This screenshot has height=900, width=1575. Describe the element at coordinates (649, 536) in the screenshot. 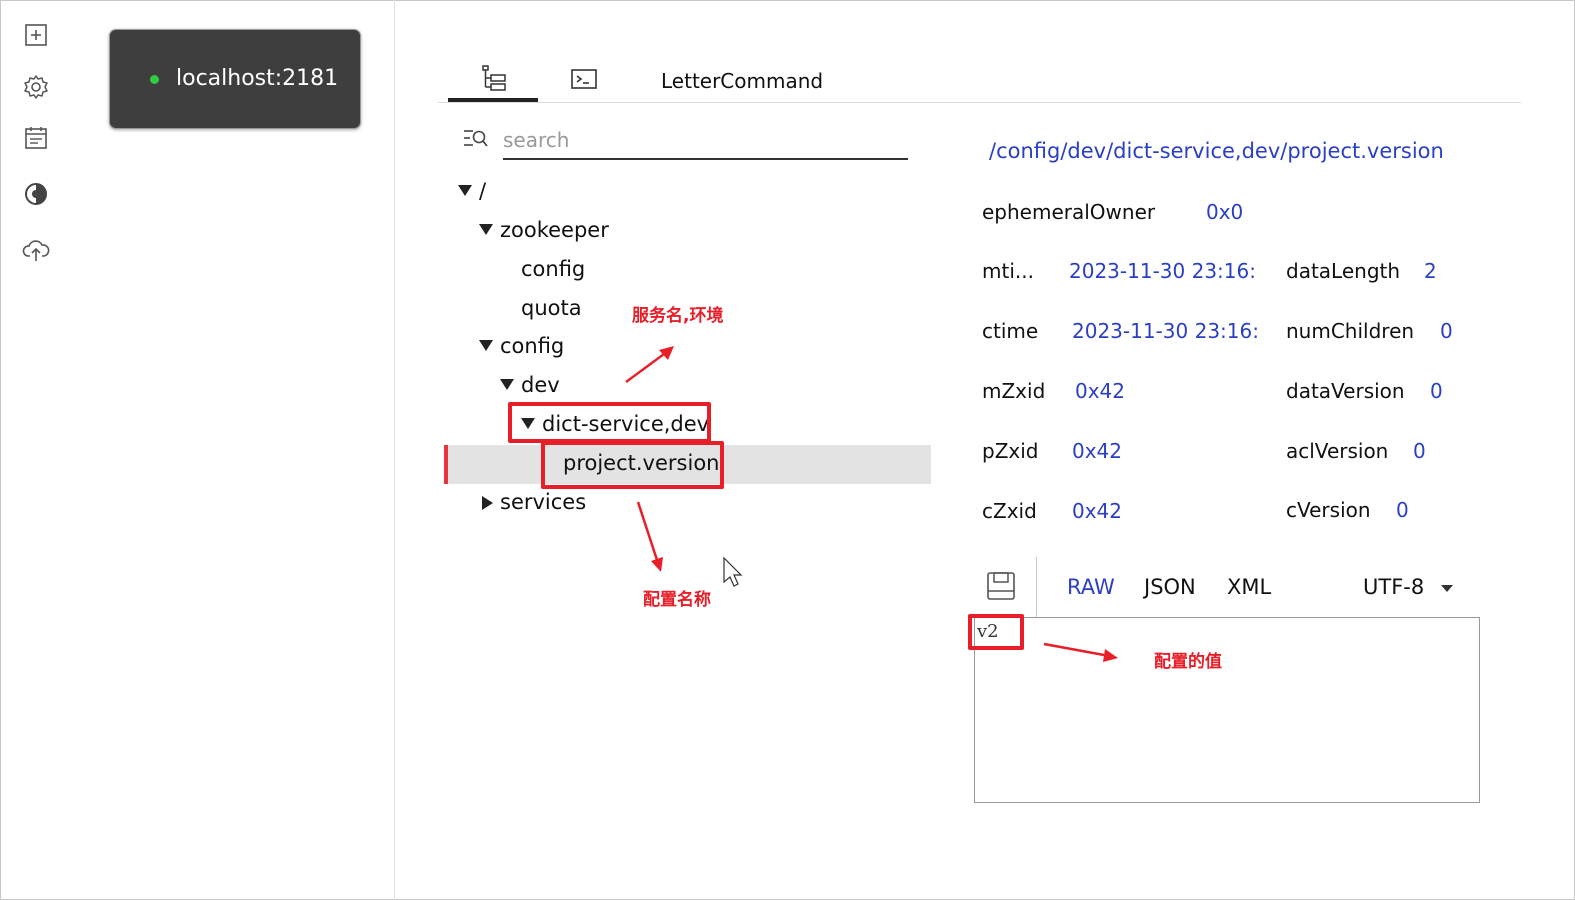

I see `arrow-to-config-name` at that location.